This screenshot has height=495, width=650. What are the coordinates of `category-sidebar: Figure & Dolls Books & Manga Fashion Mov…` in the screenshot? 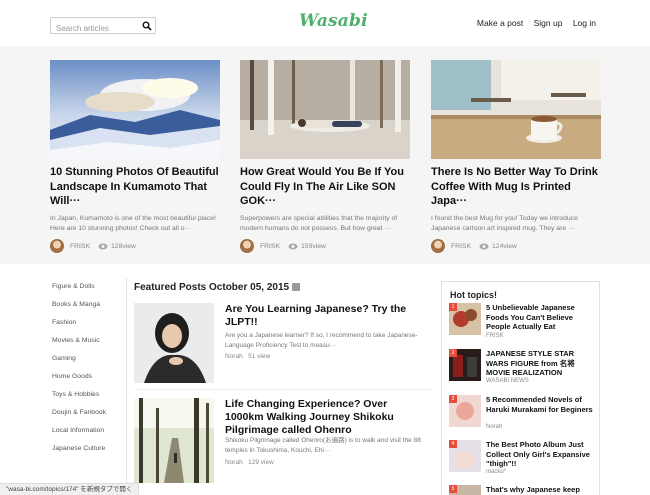 It's located at (87, 373).